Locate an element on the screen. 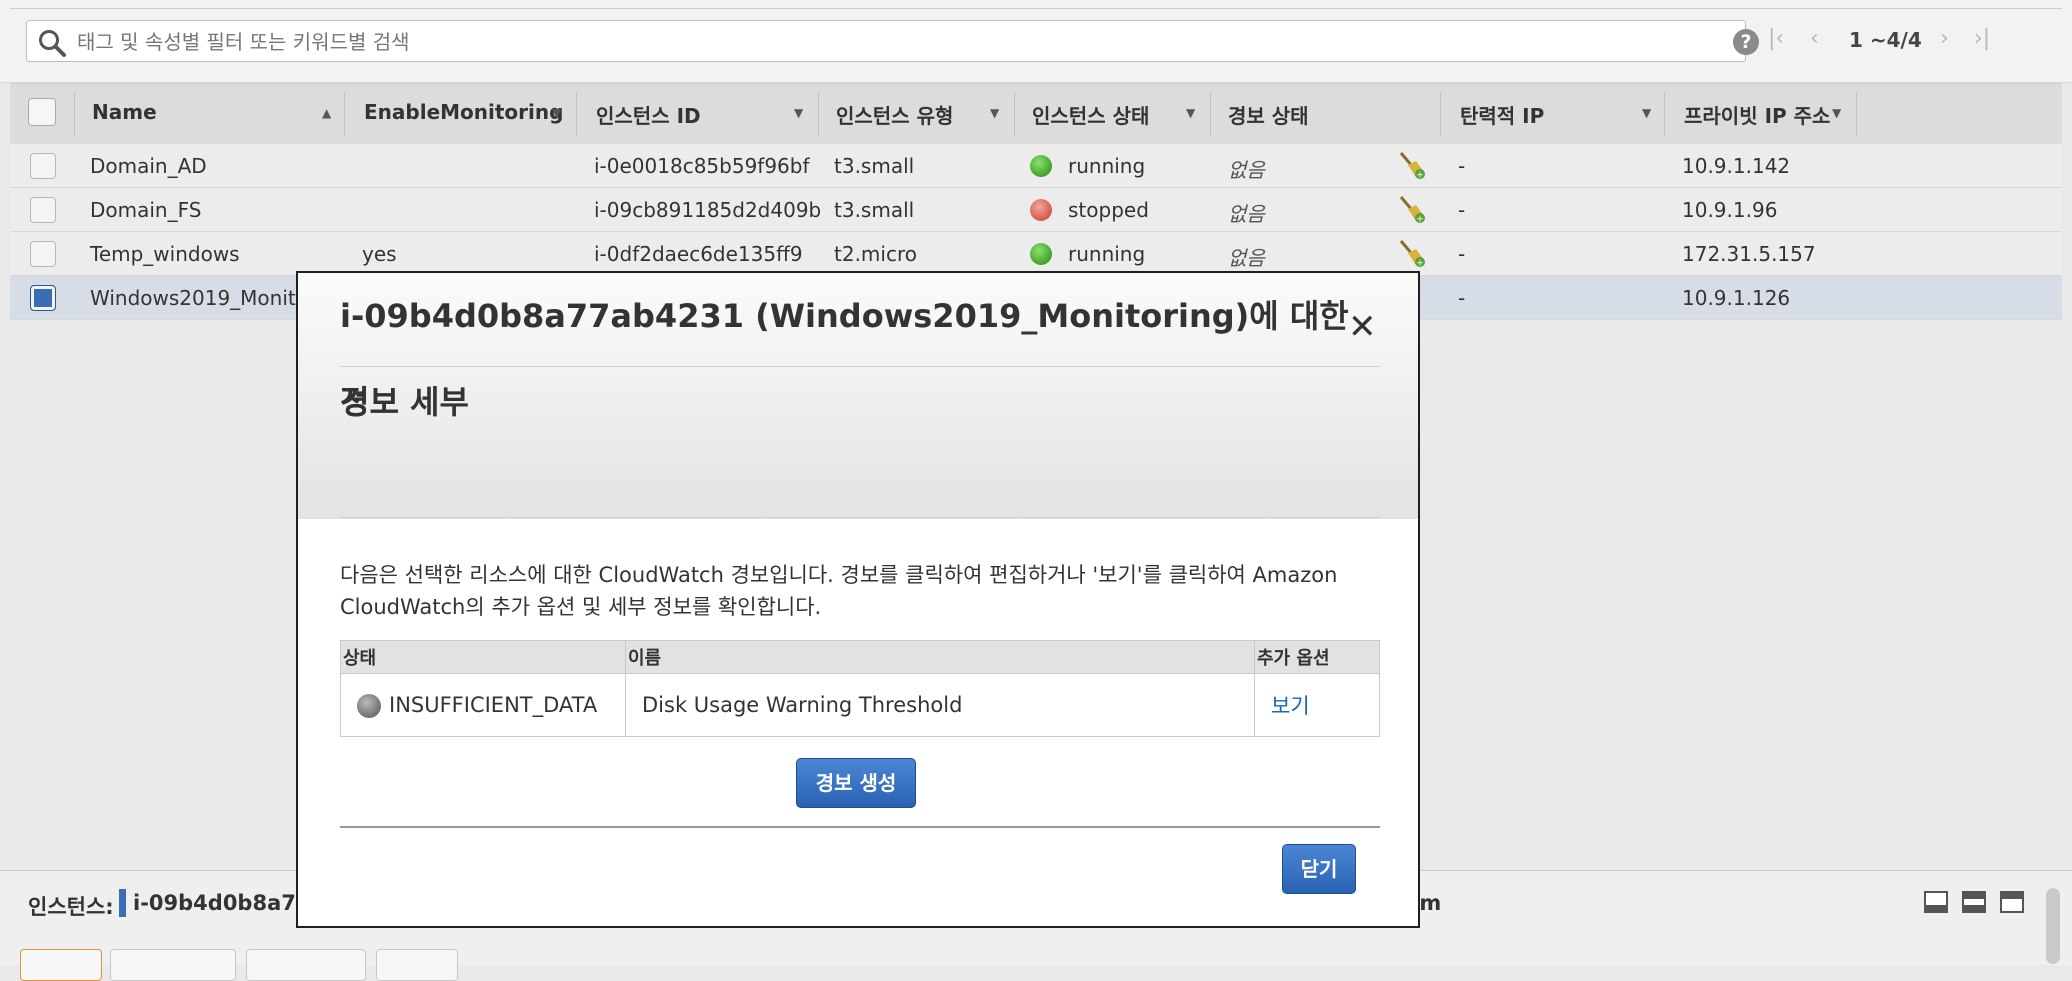  create-alarm-button: 경보 생성 is located at coordinates (856, 783).